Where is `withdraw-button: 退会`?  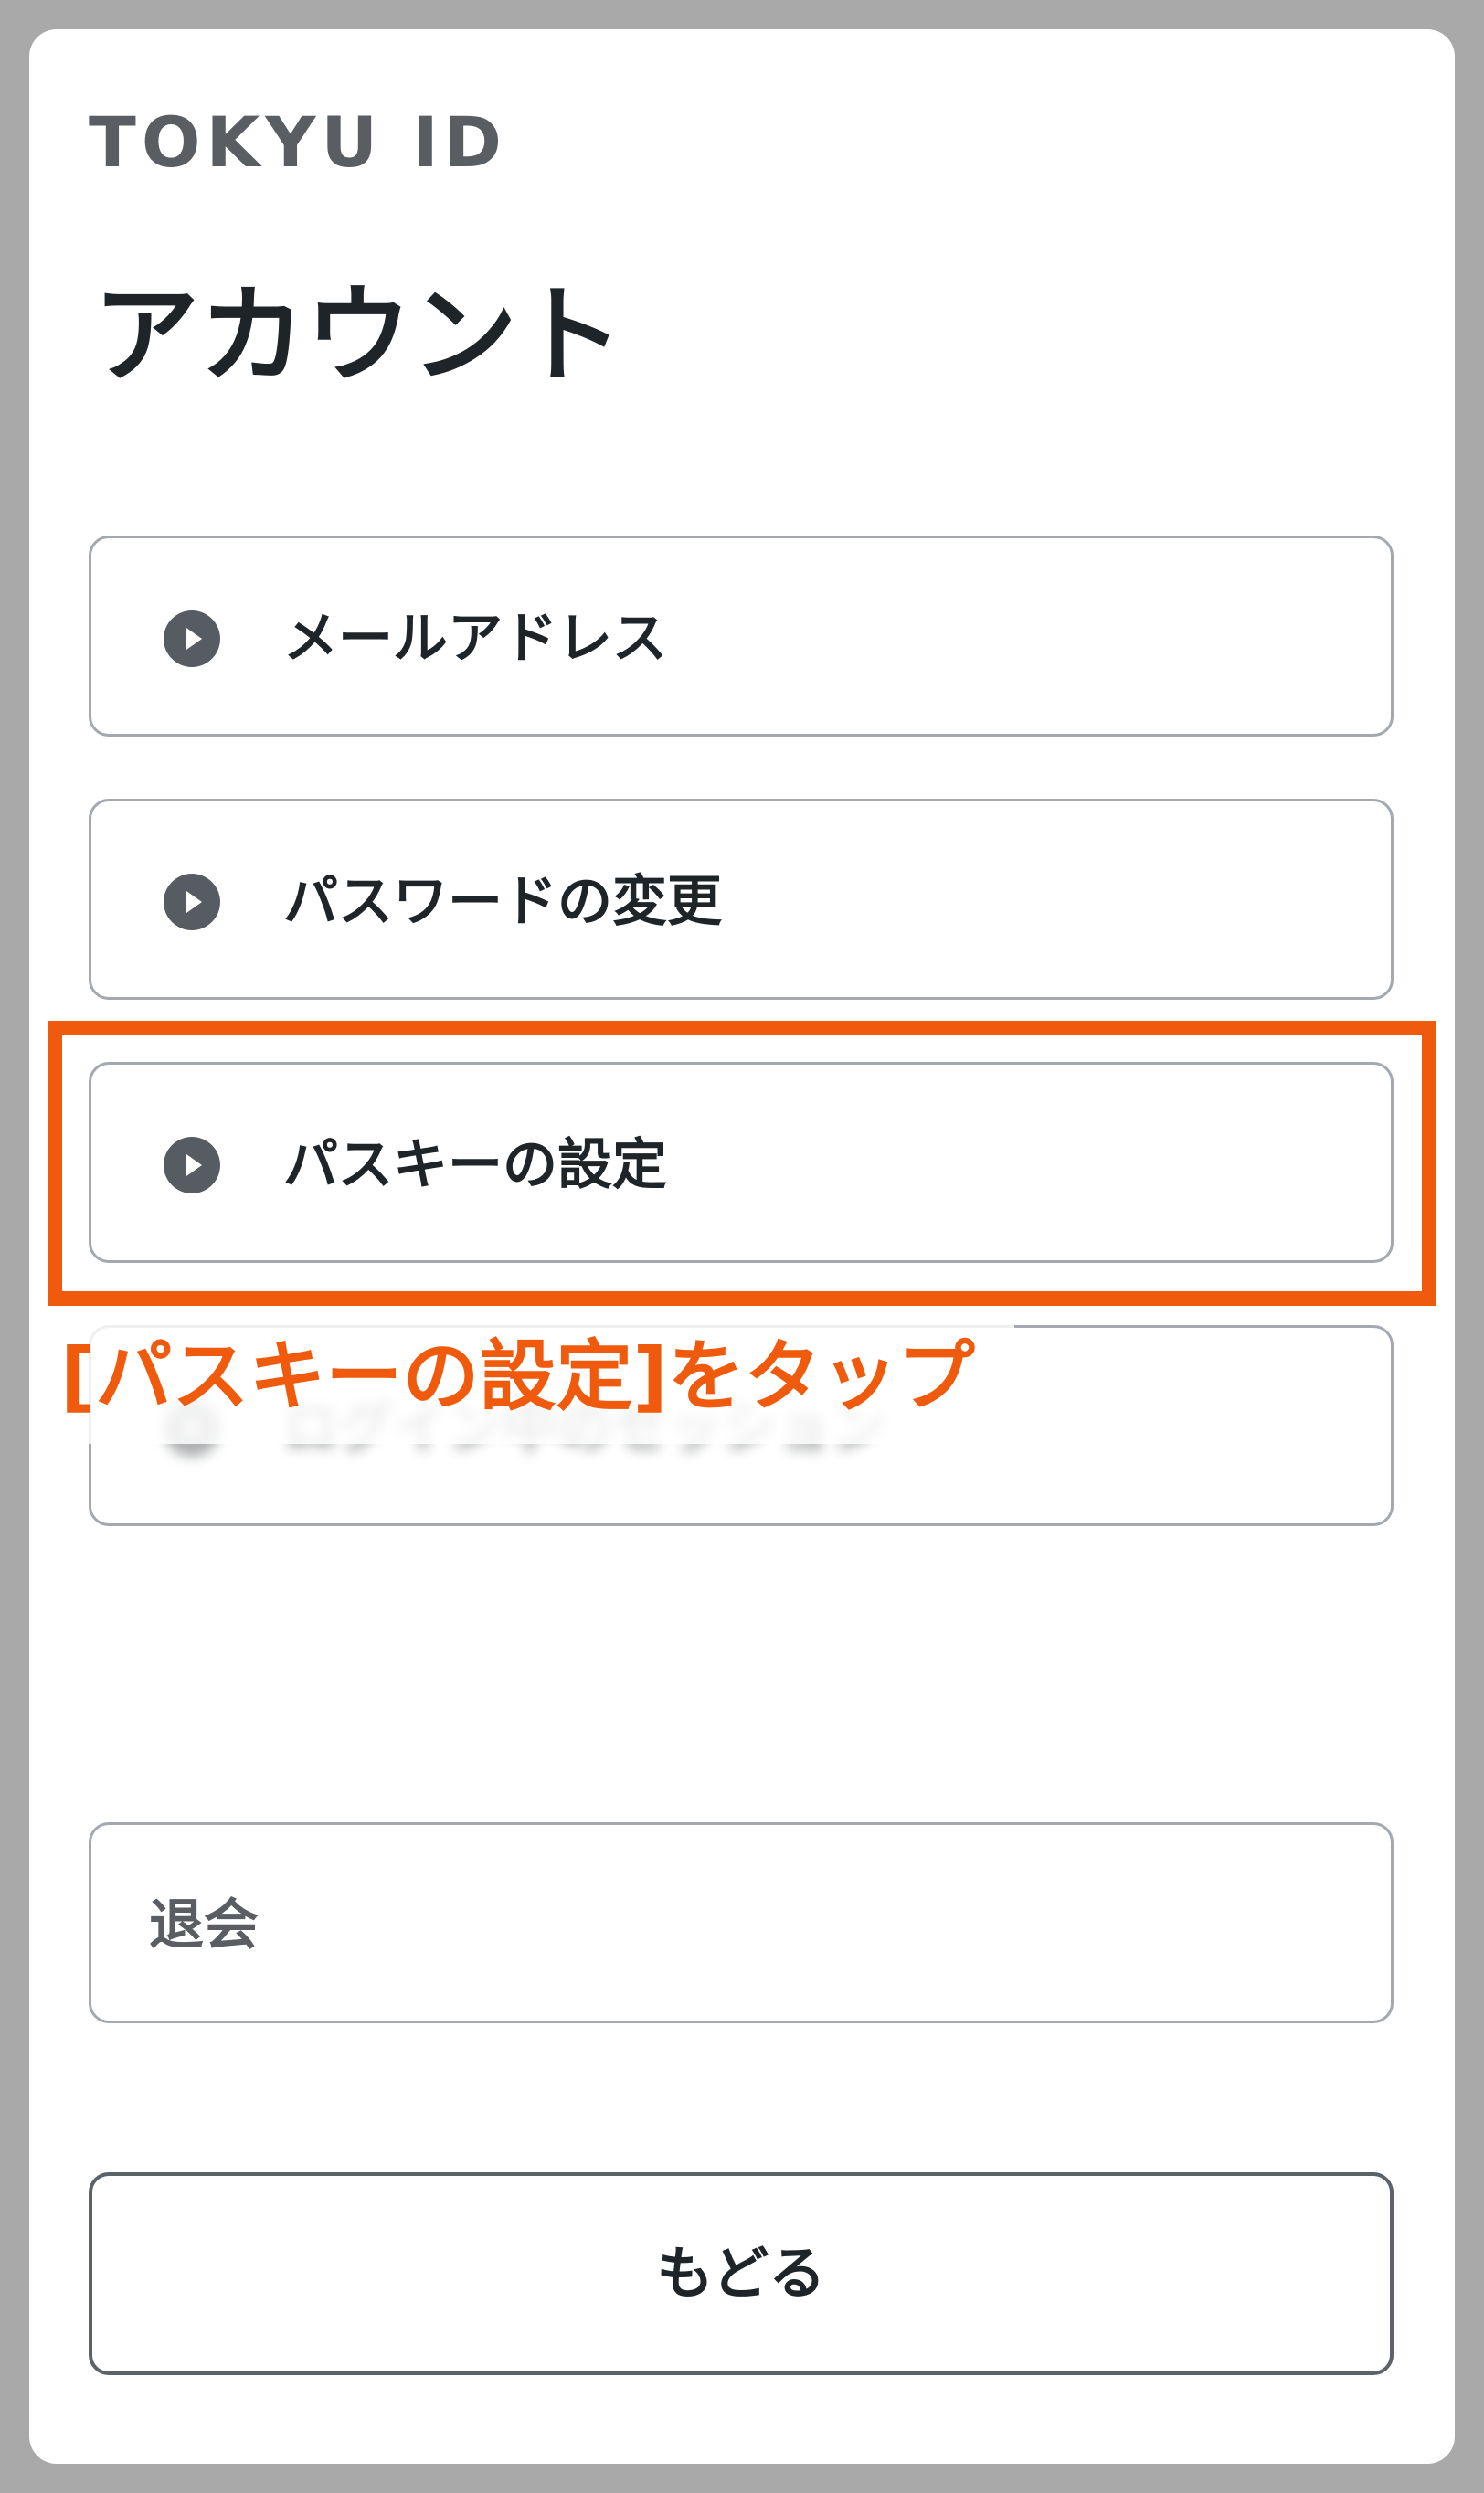
withdraw-button: 退会 is located at coordinates (742, 1922).